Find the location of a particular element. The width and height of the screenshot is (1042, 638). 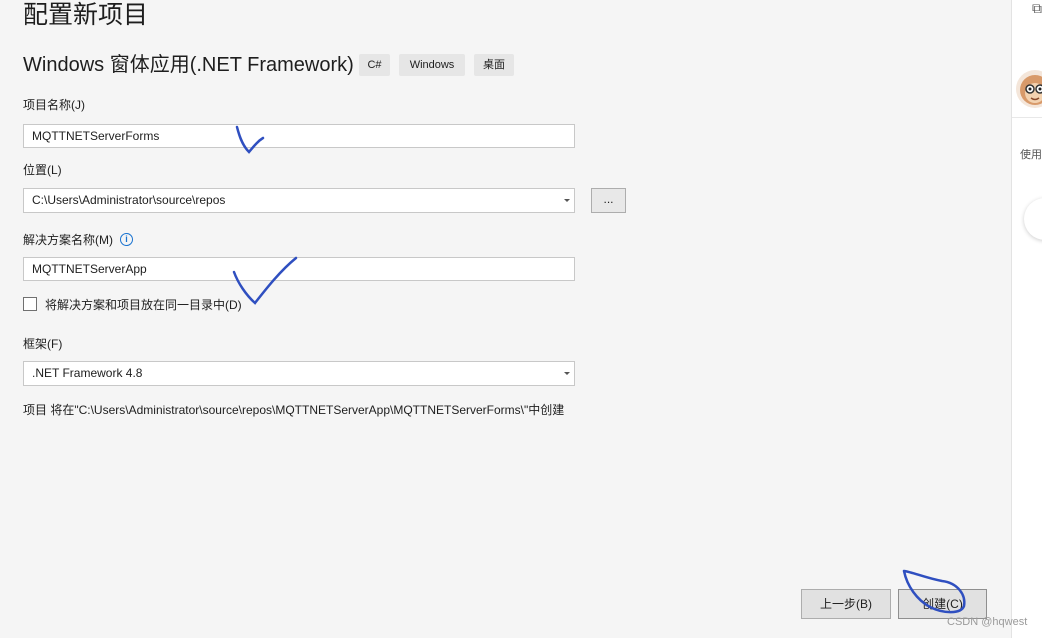

framework-label: 框架(F) is located at coordinates (43, 344).